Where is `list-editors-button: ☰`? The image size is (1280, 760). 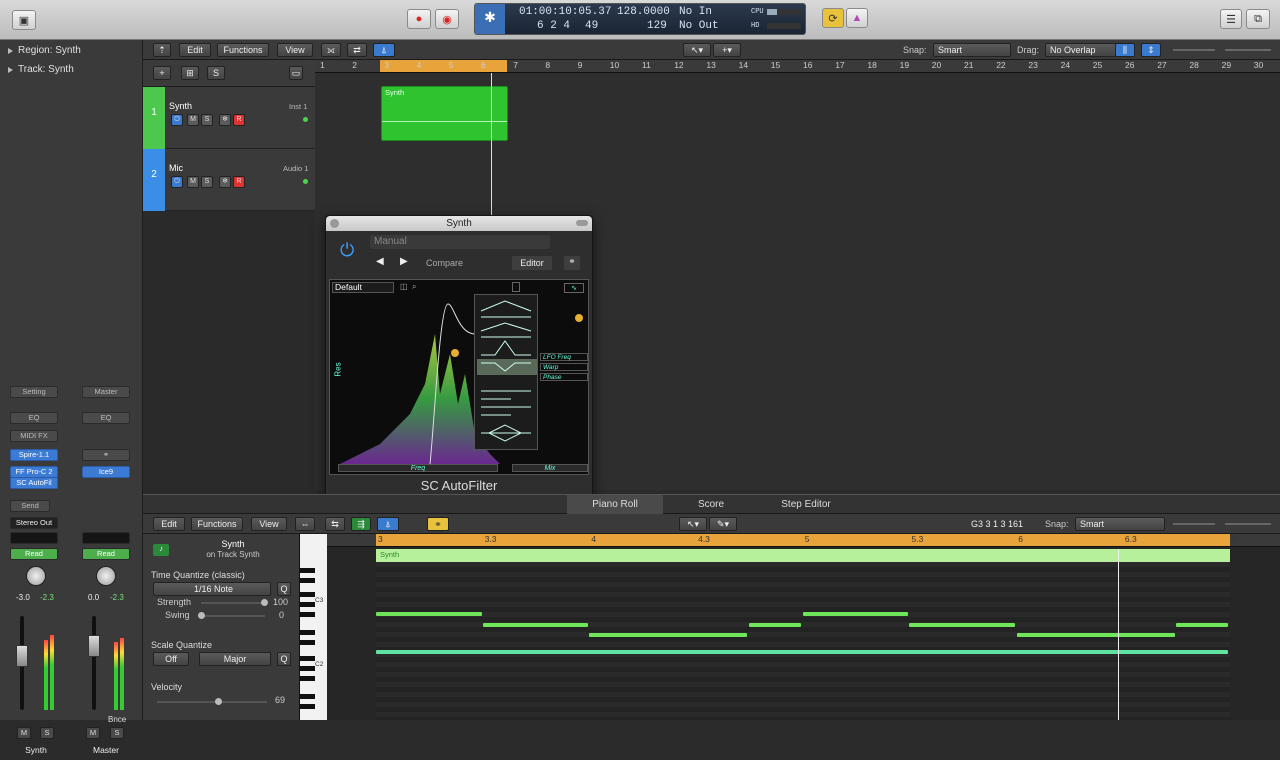
list-editors-button: ☰ is located at coordinates (1231, 19).